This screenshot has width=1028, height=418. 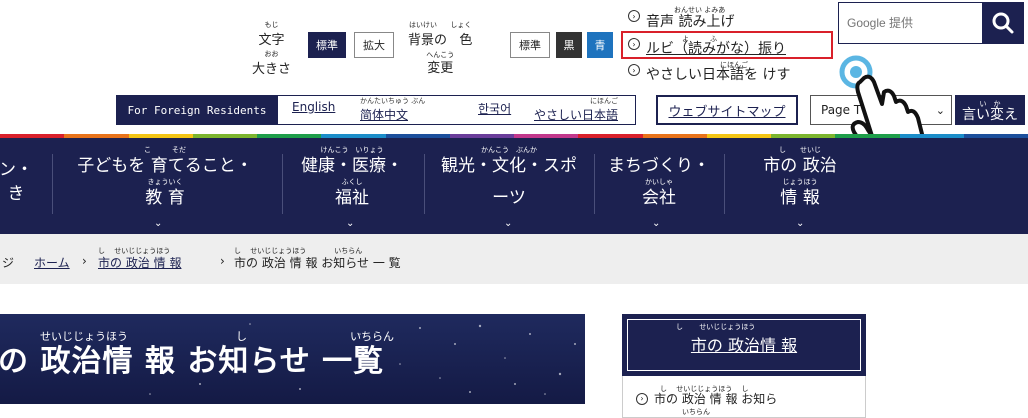 I want to click on nav-ruby: けんこう いりょう, so click(x=352, y=150).